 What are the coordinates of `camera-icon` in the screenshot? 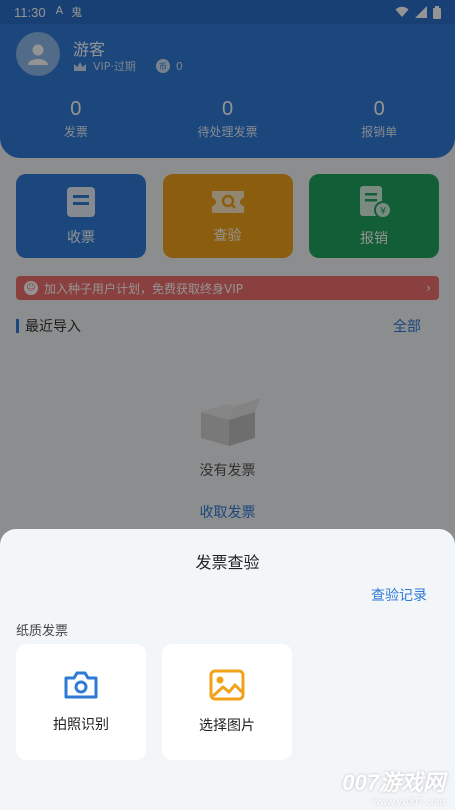 It's located at (81, 685).